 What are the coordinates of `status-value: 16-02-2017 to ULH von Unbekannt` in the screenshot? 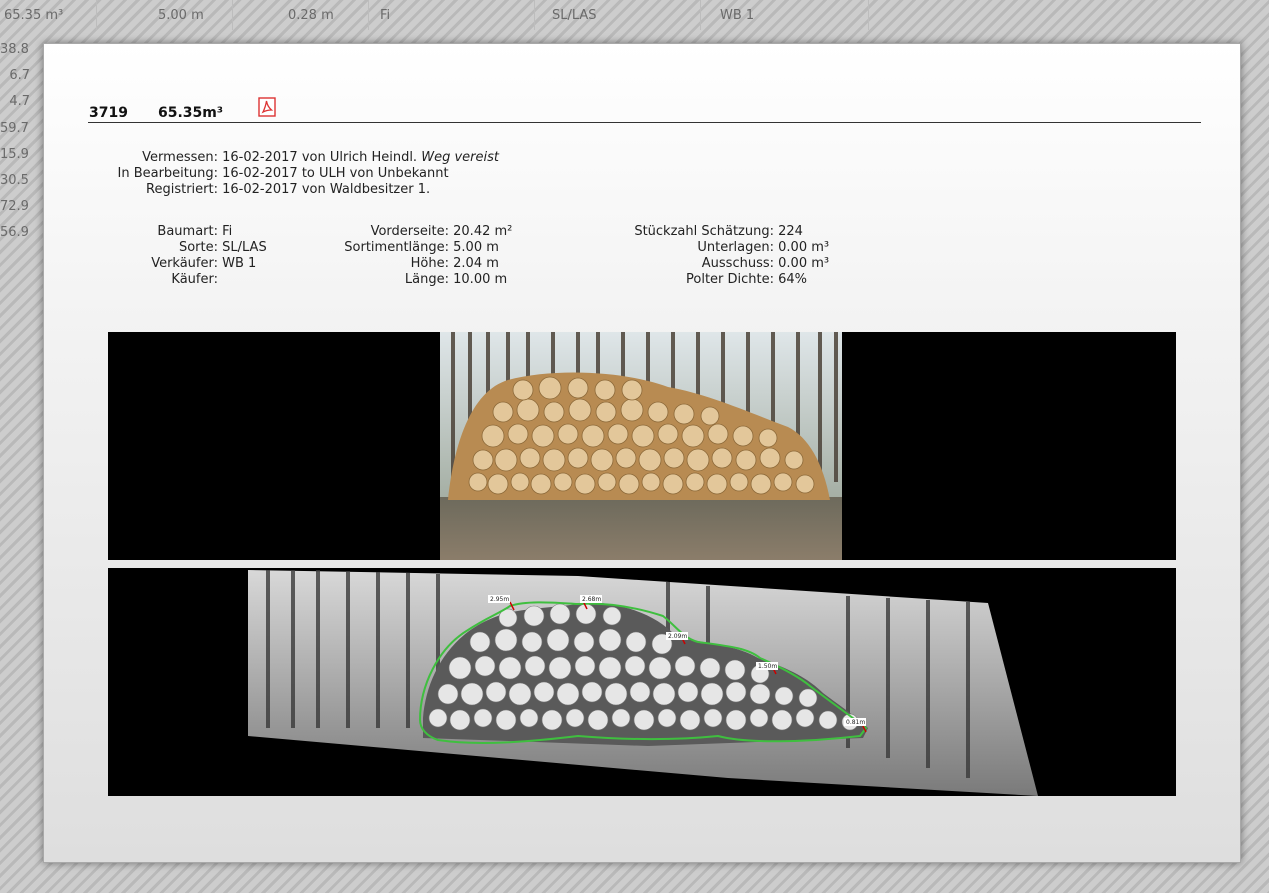 It's located at (335, 173).